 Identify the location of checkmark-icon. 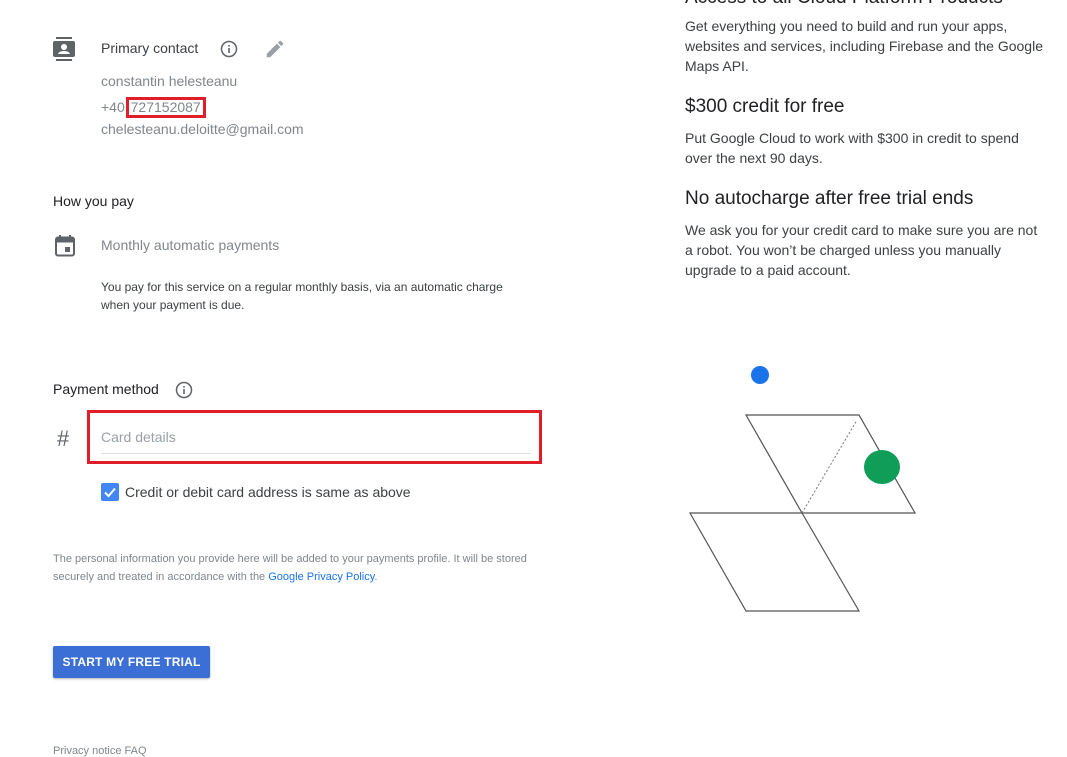
(110, 492).